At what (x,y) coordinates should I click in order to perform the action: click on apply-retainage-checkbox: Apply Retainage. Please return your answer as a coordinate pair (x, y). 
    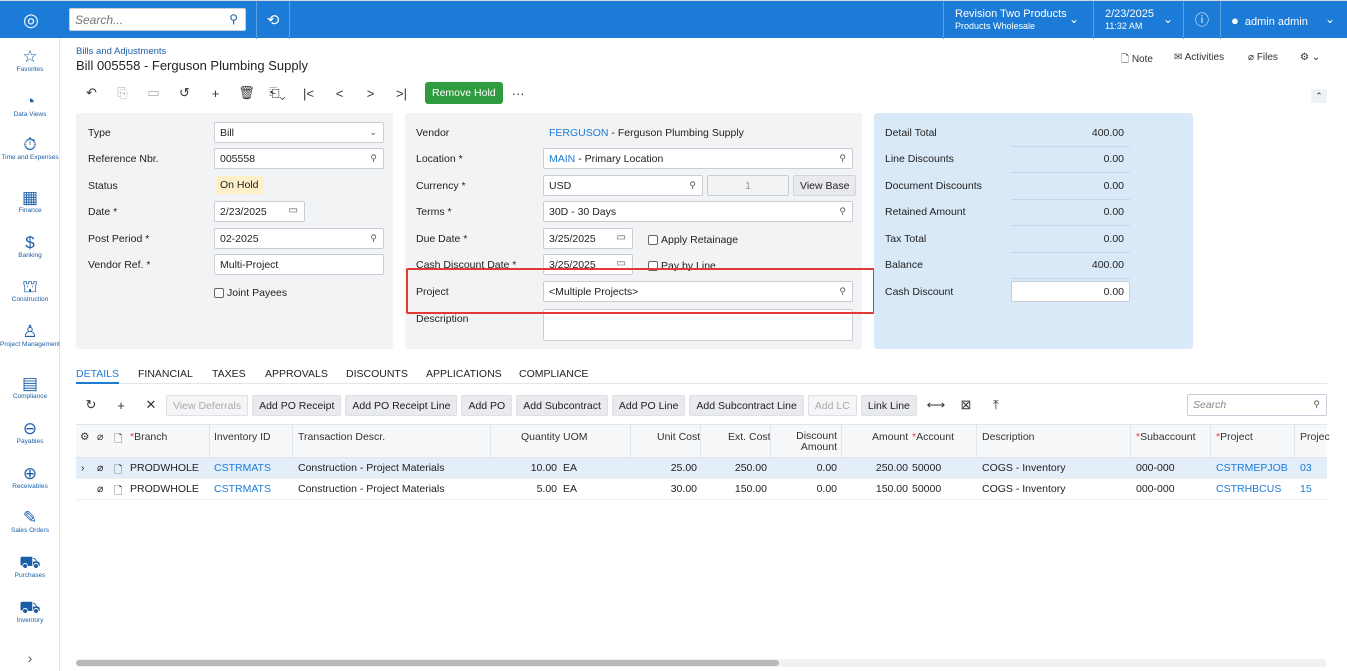
    Looking at the image, I should click on (693, 240).